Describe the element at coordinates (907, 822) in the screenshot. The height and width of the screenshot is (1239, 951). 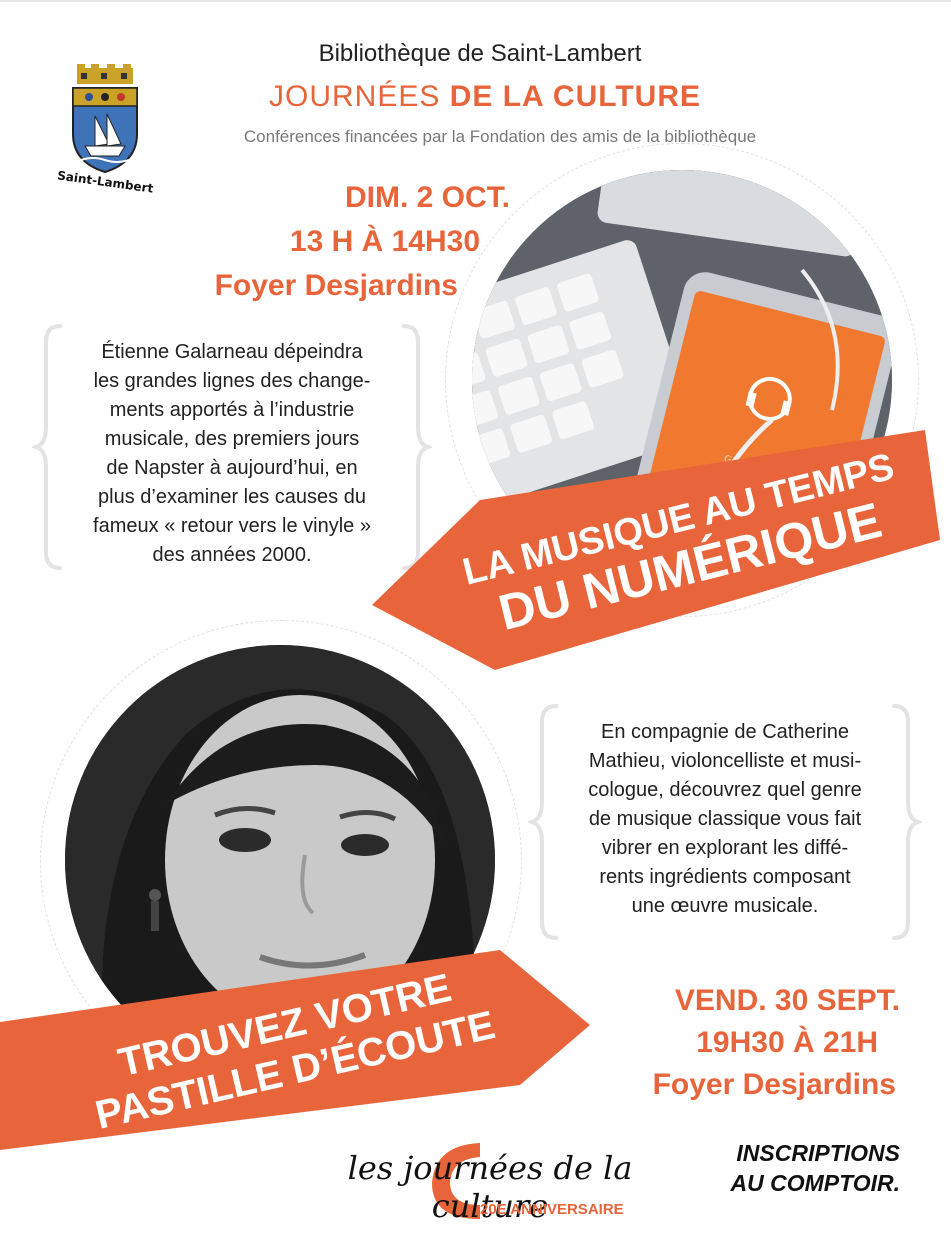
I see `right-brace-icon` at that location.